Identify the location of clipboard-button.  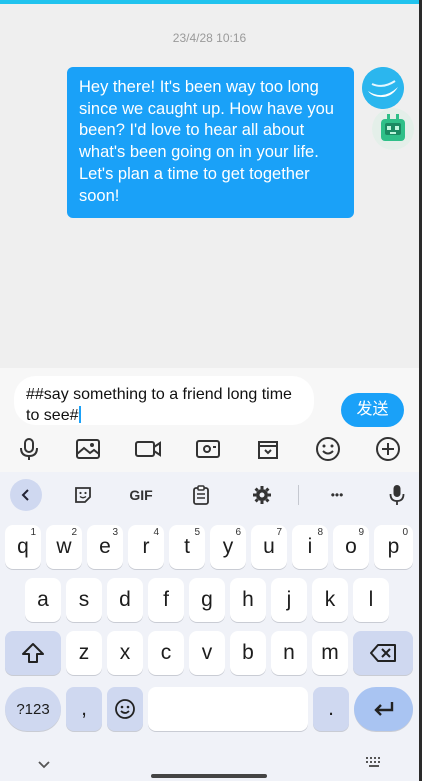
(201, 495).